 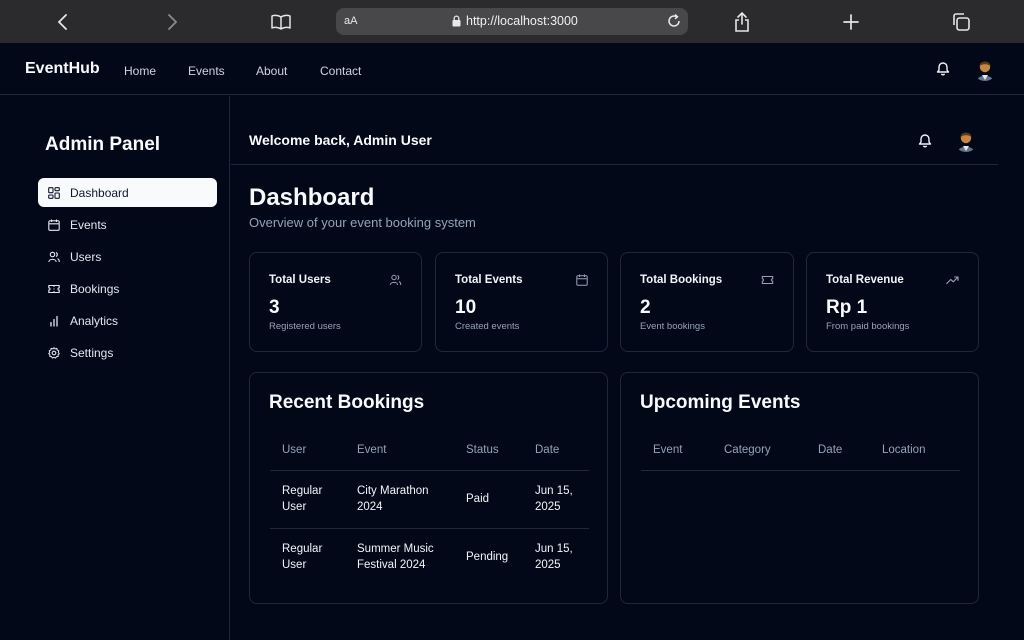 I want to click on column-header: Location, so click(x=915, y=450).